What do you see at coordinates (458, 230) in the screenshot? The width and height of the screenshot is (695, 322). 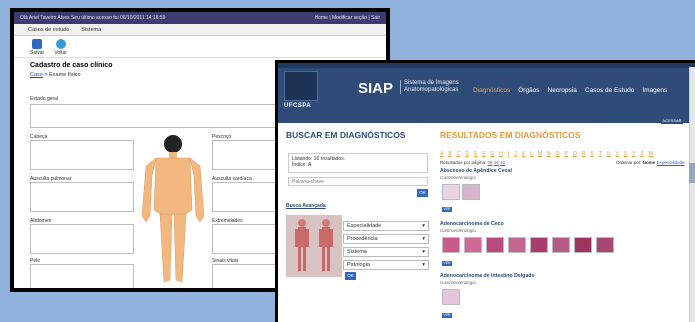 I see `result-specialty-2: Gastroenterologia` at bounding box center [458, 230].